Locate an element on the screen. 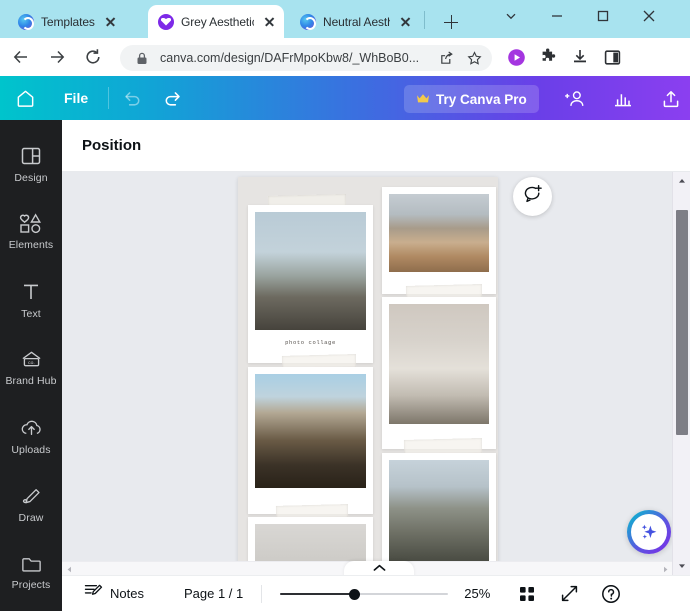 The image size is (690, 611). media-play-icon is located at coordinates (516, 57).